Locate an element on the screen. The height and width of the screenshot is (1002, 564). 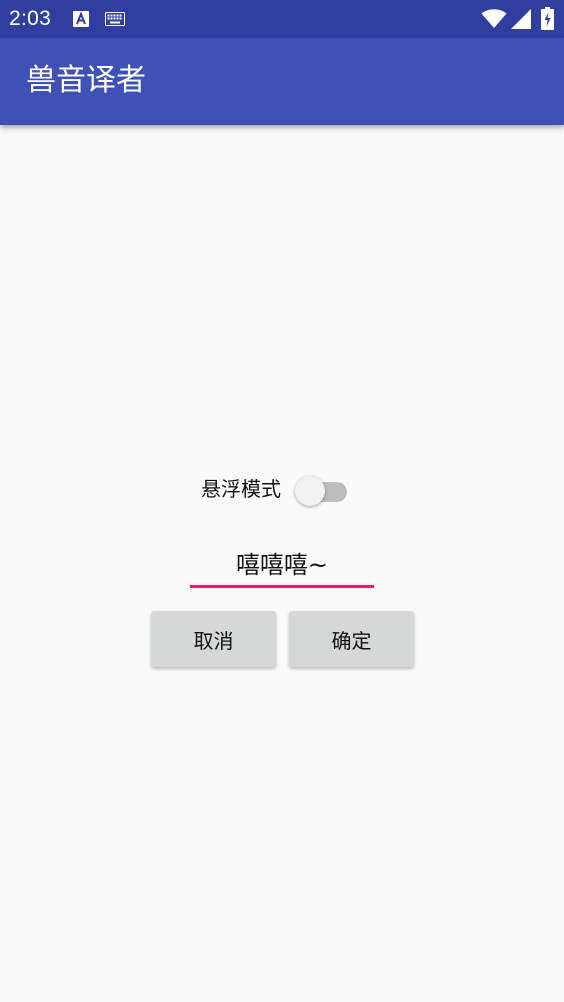
a-icon is located at coordinates (81, 19).